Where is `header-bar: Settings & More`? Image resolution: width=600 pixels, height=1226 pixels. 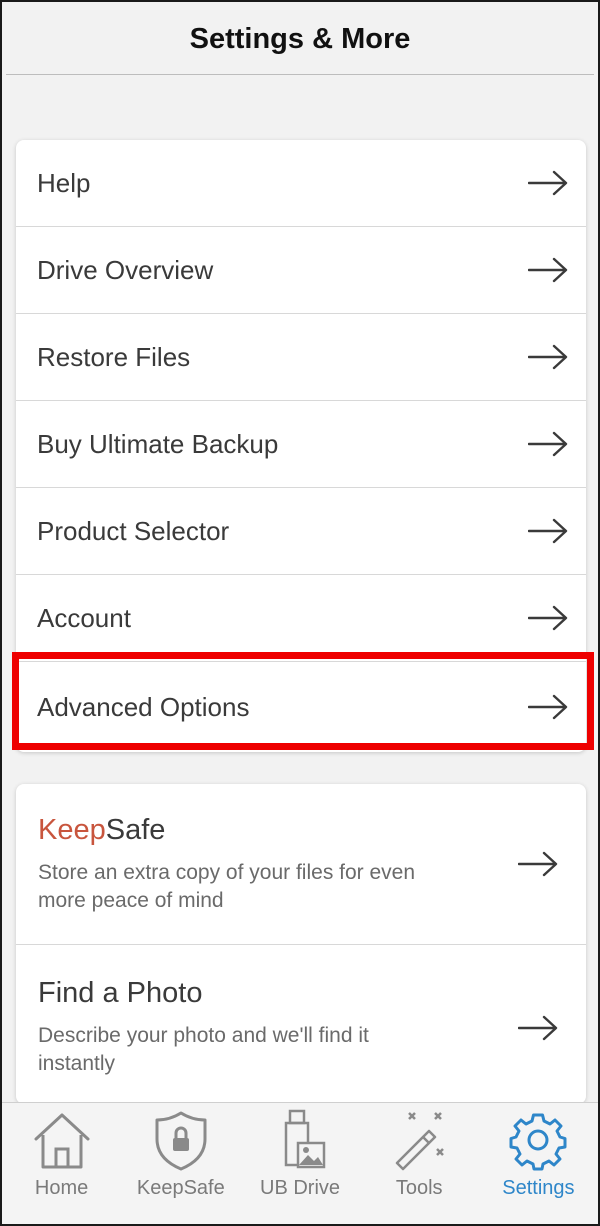
header-bar: Settings & More is located at coordinates (300, 39).